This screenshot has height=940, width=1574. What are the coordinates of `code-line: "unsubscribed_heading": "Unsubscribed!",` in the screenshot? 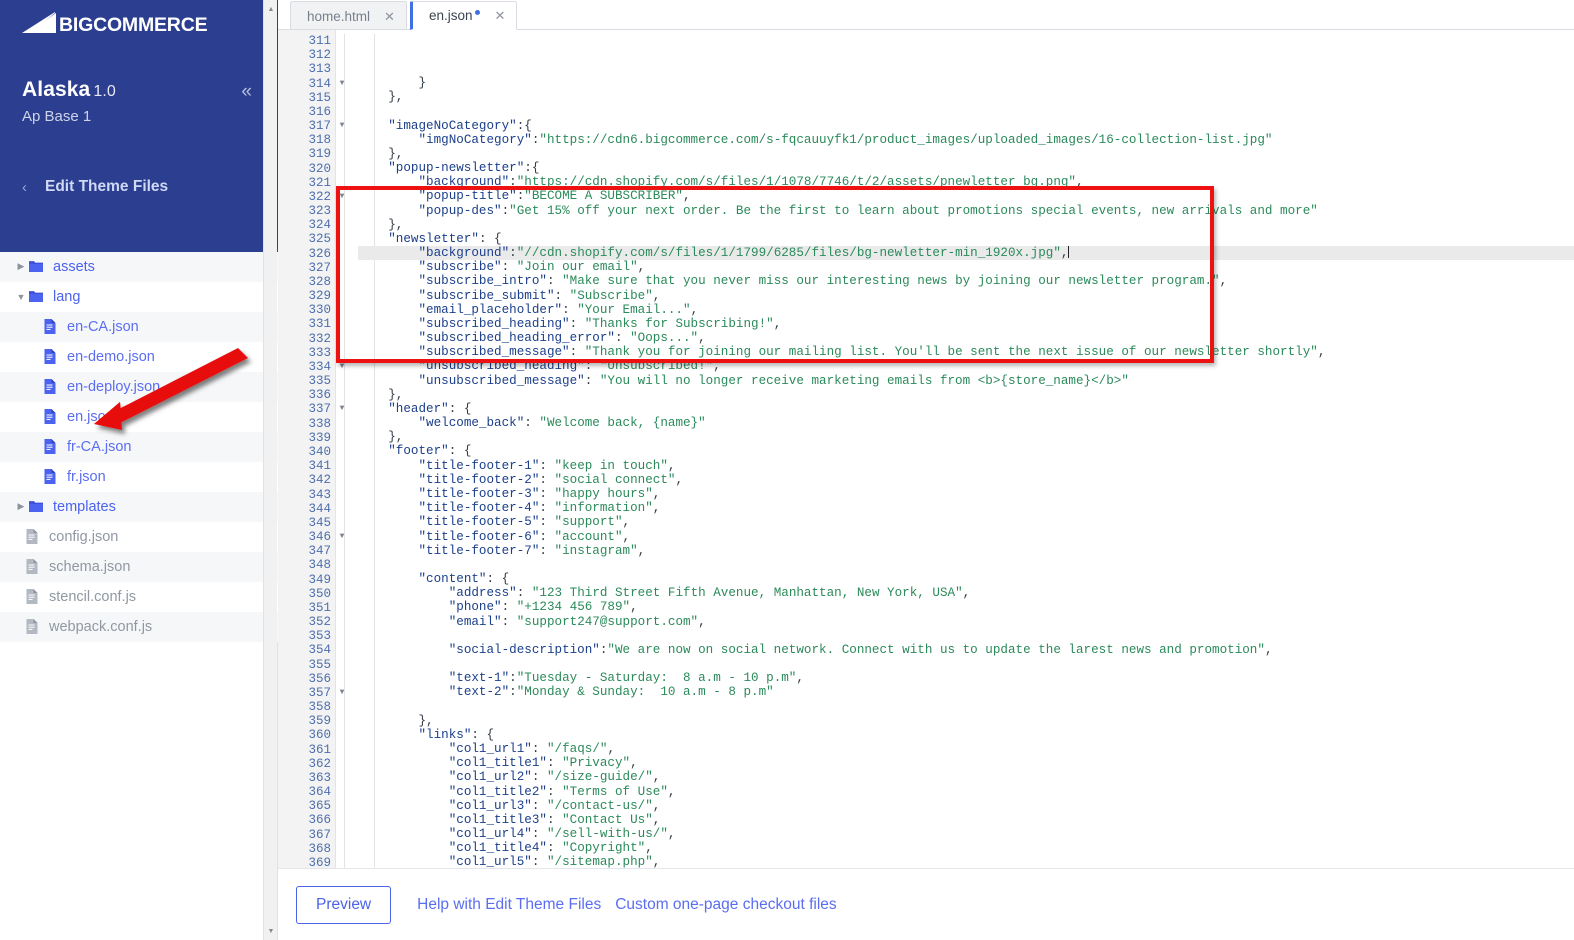 It's located at (966, 366).